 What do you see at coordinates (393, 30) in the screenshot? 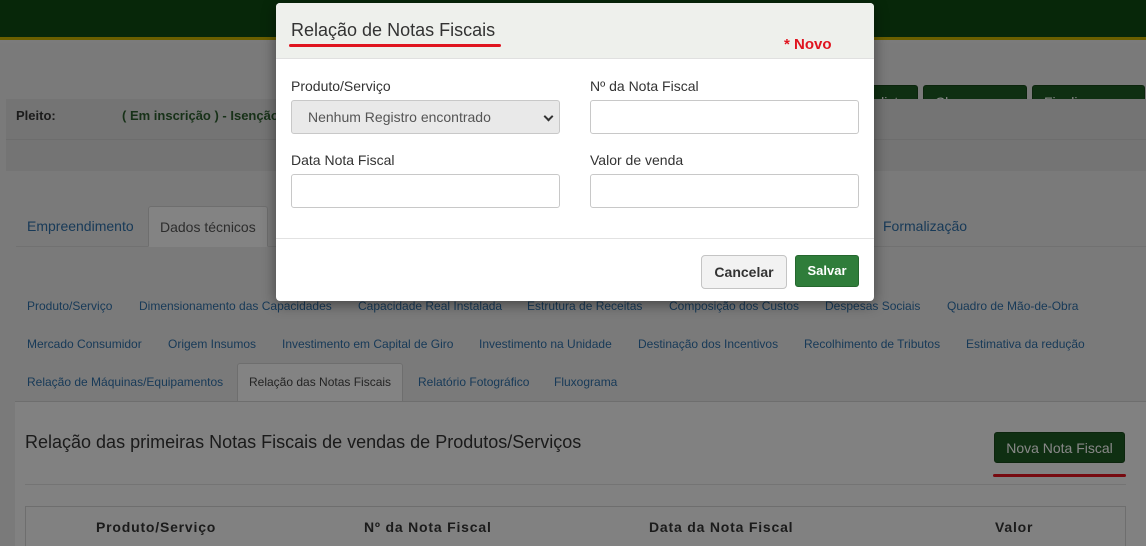
I see `modal-title: Relação de Notas Fiscais` at bounding box center [393, 30].